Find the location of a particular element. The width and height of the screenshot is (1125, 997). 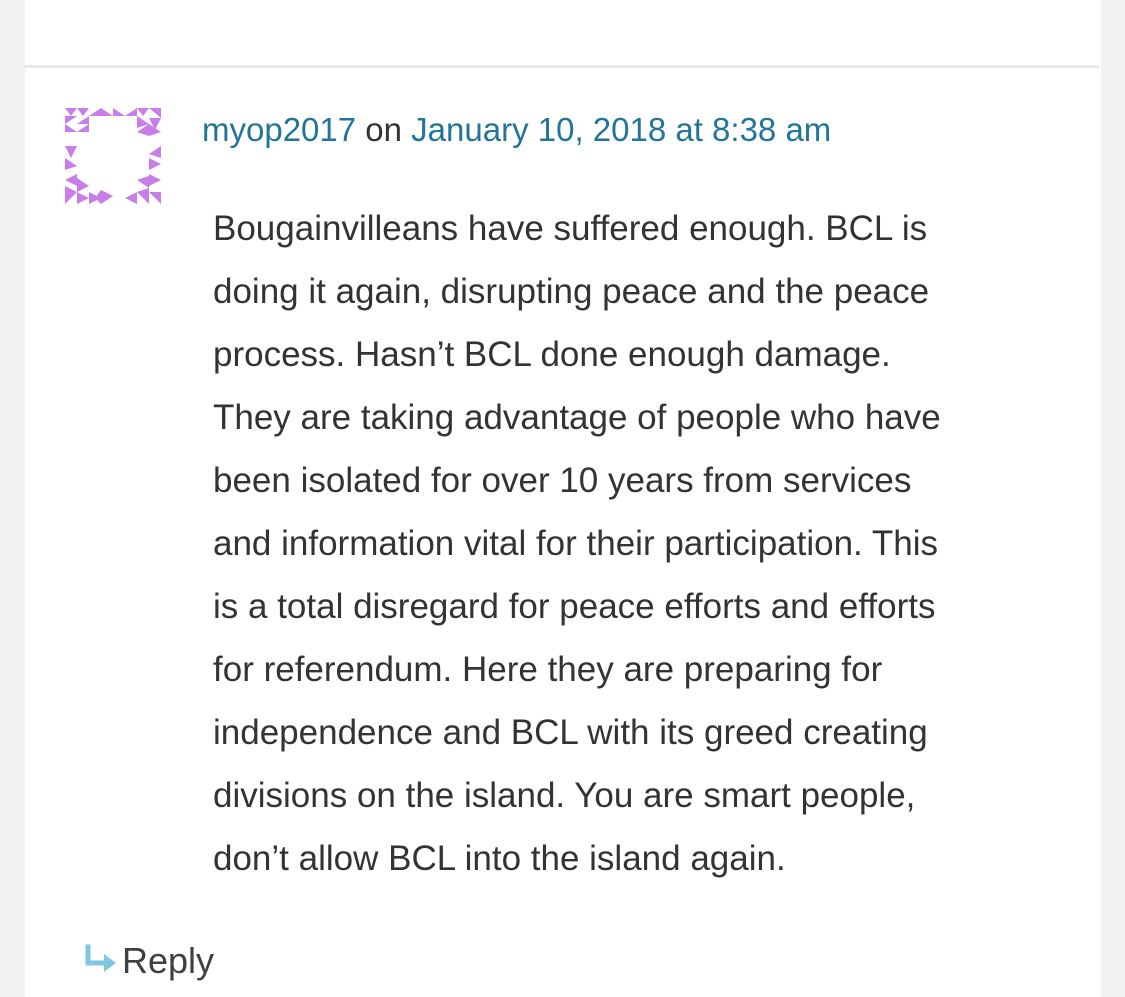

comment-author-link: myop2017 is located at coordinates (279, 129).